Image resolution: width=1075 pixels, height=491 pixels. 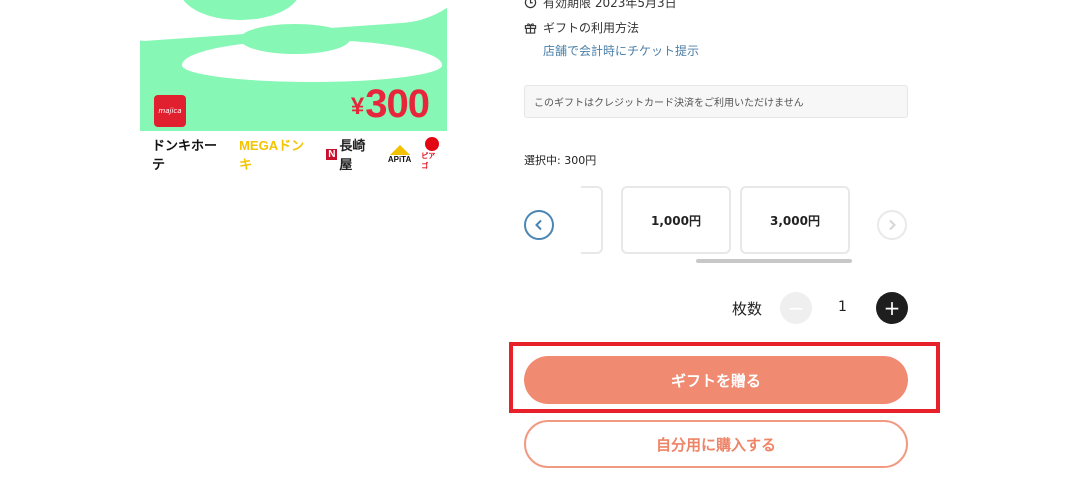 I want to click on usage-link: 店舗で会計時にチケット提示, so click(x=621, y=50).